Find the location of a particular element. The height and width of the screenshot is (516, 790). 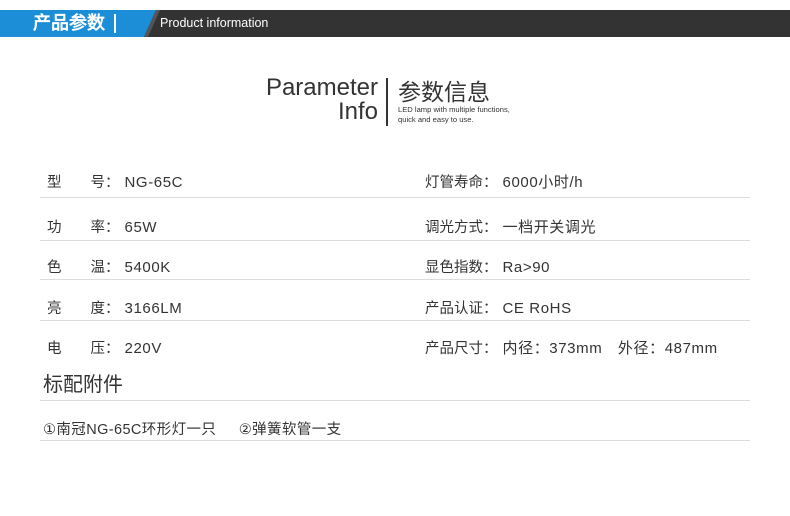

param-value: 一档开关调光 is located at coordinates (549, 227).